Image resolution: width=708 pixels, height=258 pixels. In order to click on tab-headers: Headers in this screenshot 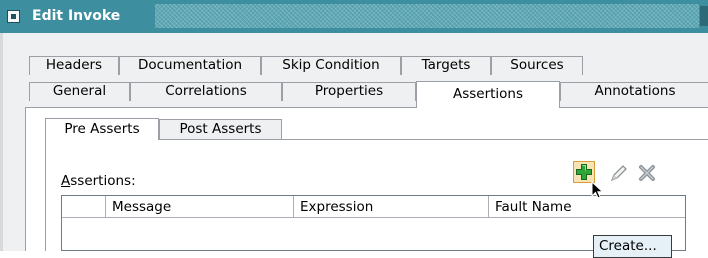, I will do `click(74, 65)`.